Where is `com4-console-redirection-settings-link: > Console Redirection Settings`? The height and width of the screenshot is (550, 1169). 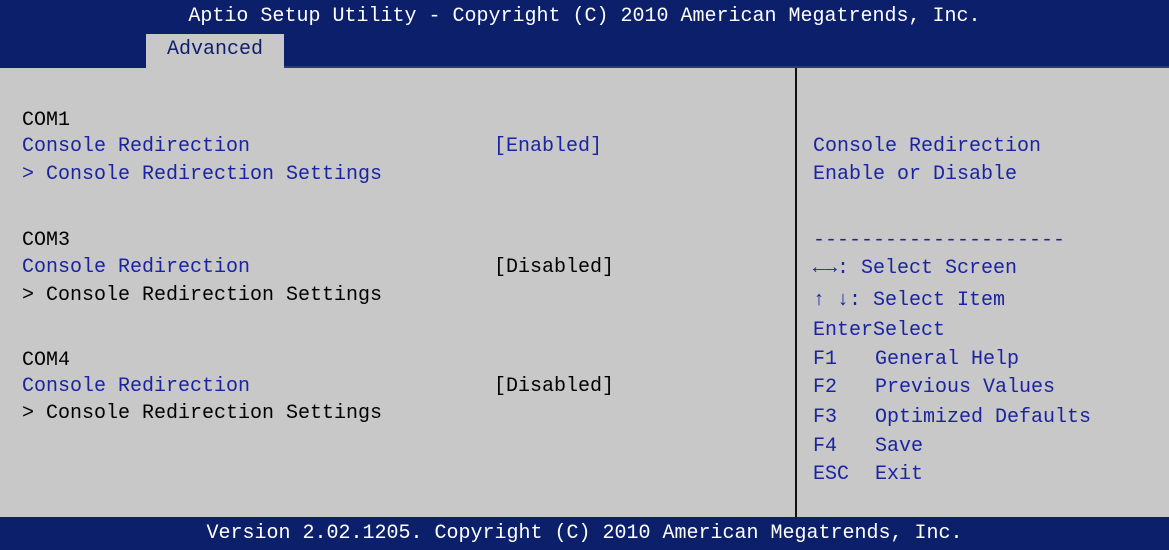
com4-console-redirection-settings-link: > Console Redirection Settings is located at coordinates (202, 414).